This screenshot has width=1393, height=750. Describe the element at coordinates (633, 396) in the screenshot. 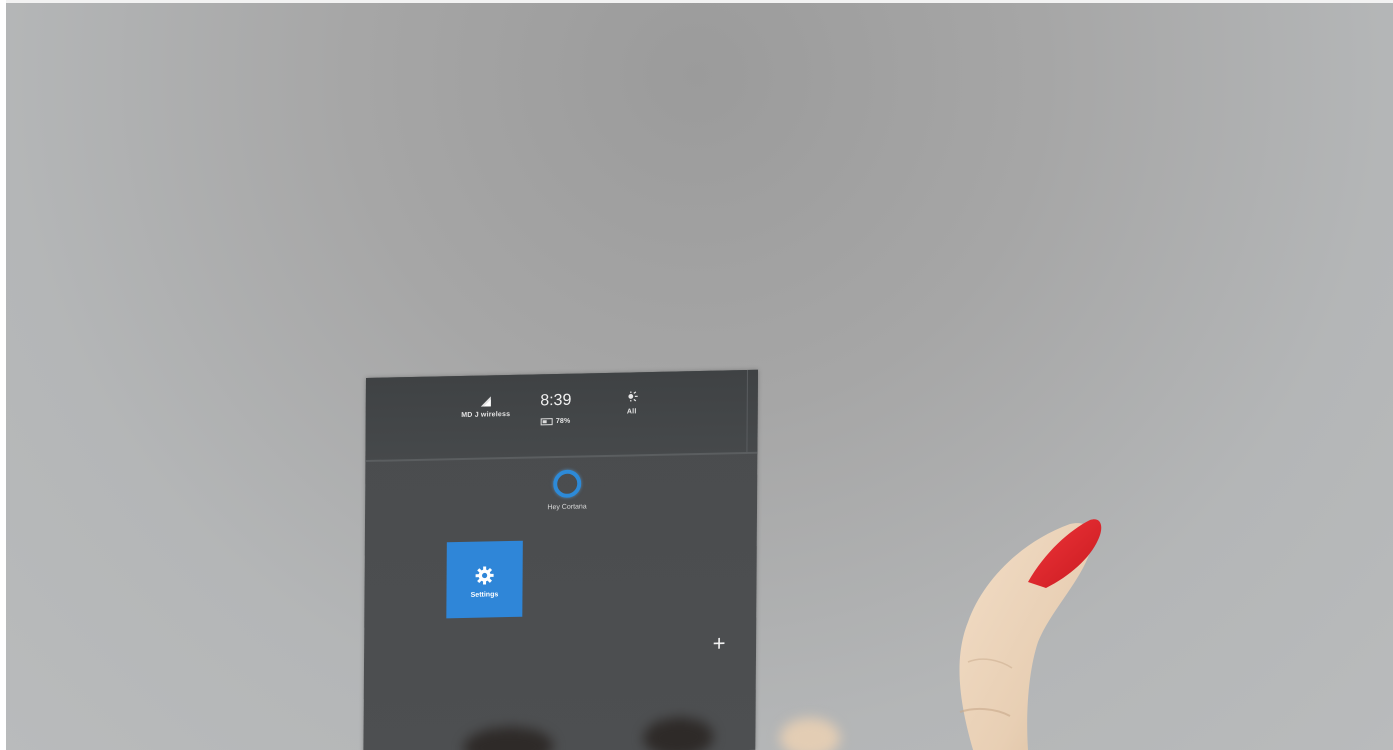

I see `brightness-icon` at that location.